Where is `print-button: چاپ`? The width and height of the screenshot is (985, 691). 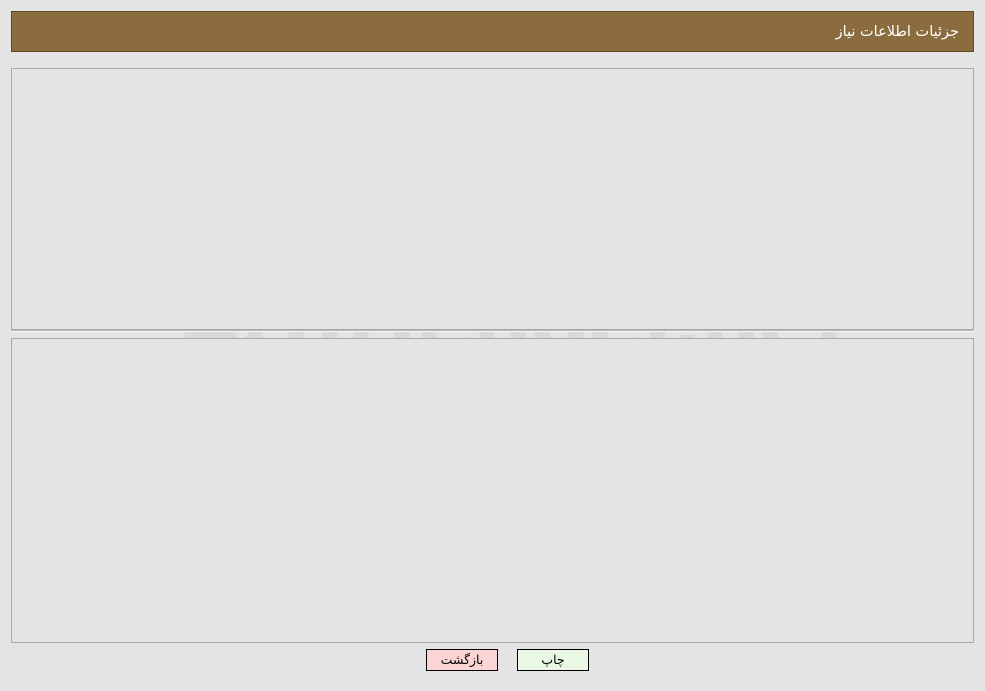
print-button: چاپ is located at coordinates (553, 660).